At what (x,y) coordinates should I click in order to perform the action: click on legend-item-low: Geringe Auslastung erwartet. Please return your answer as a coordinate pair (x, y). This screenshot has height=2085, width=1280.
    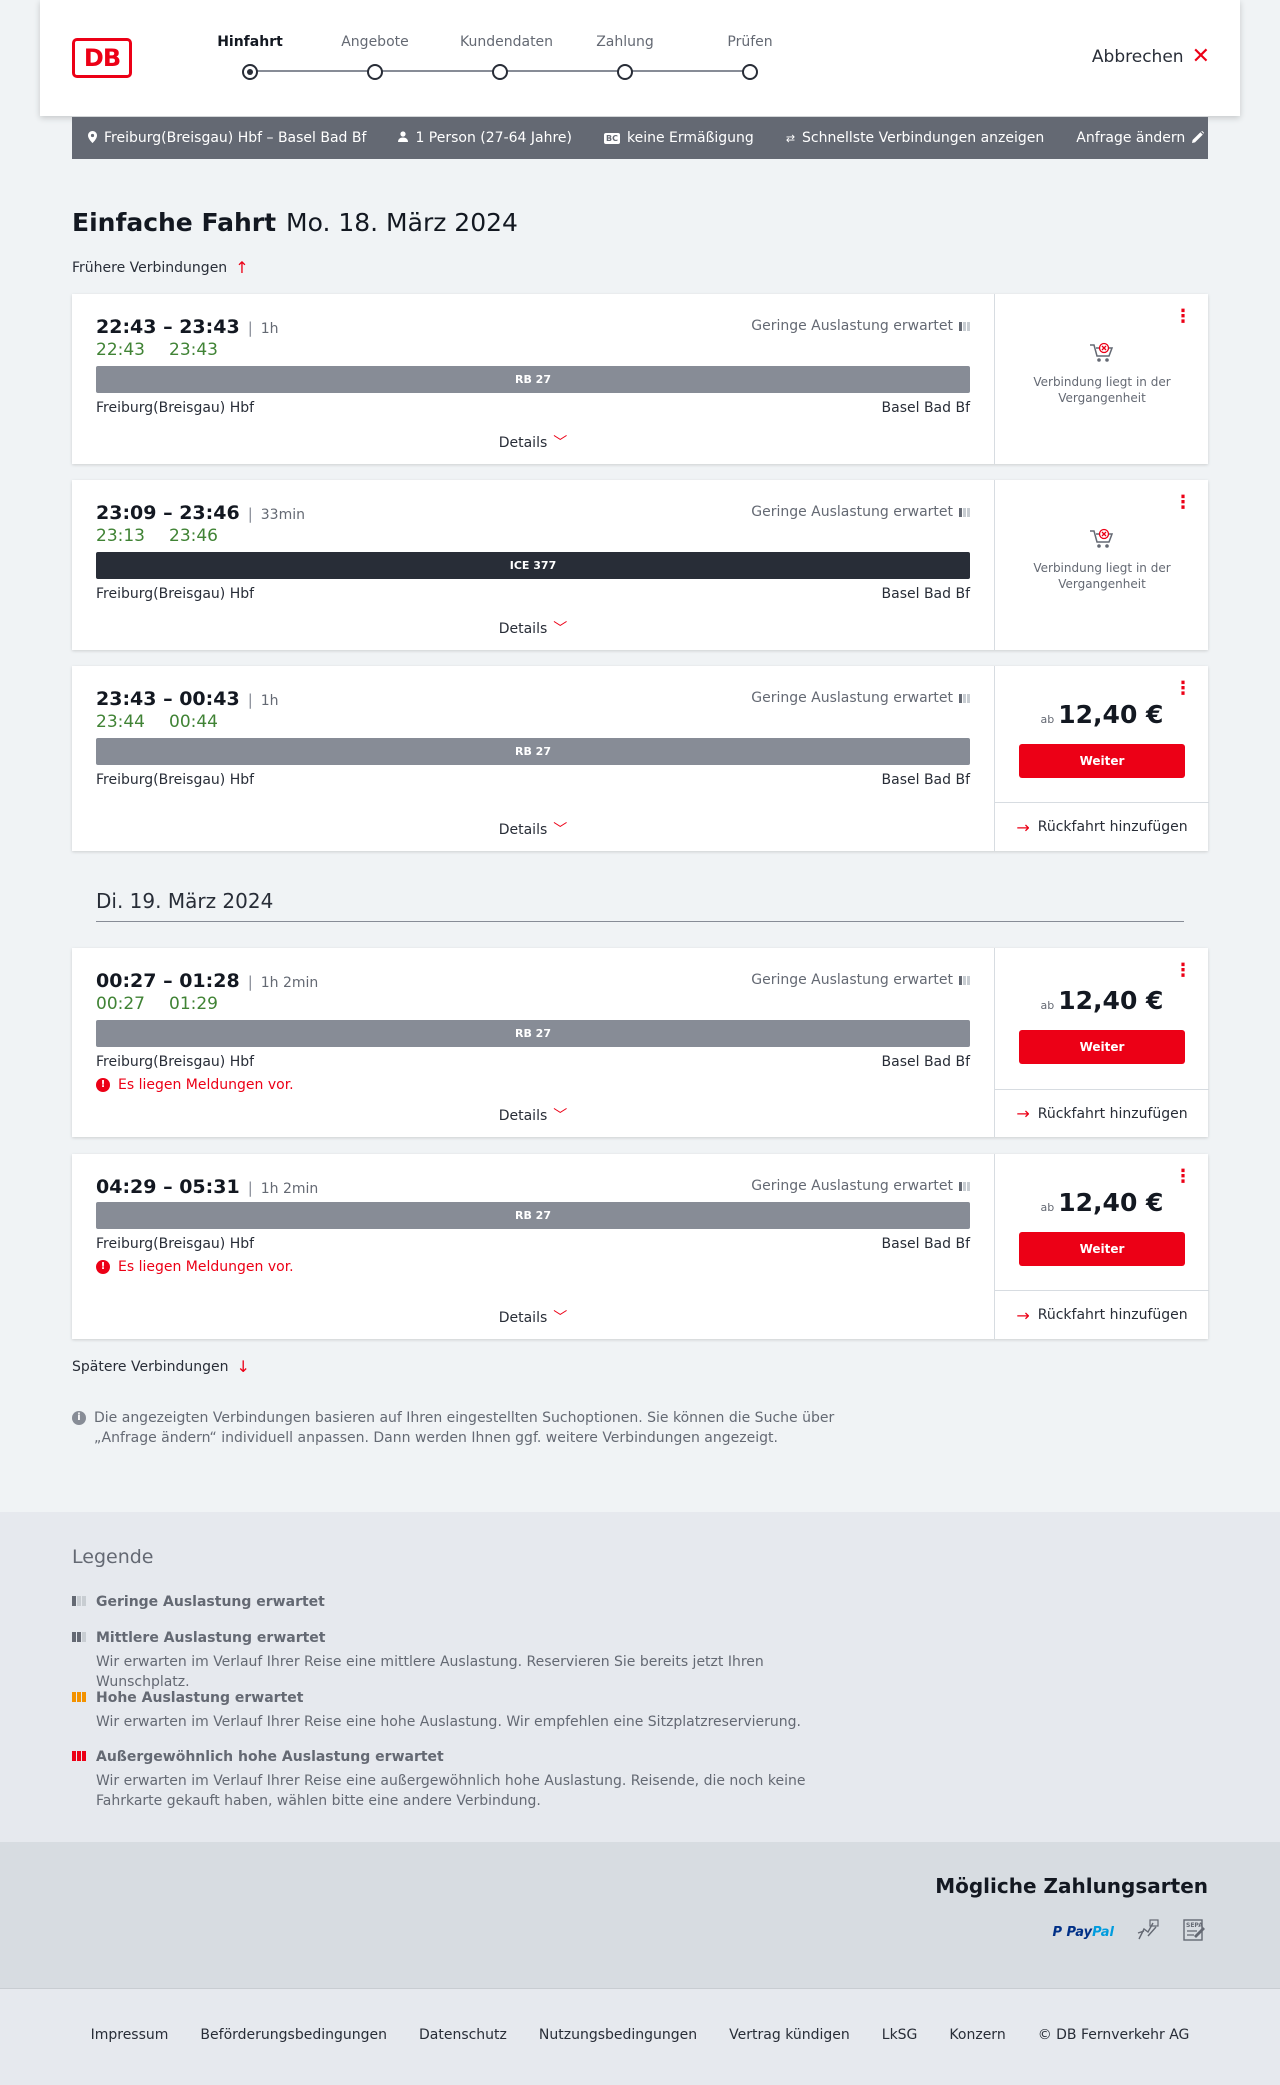
    Looking at the image, I should click on (462, 1602).